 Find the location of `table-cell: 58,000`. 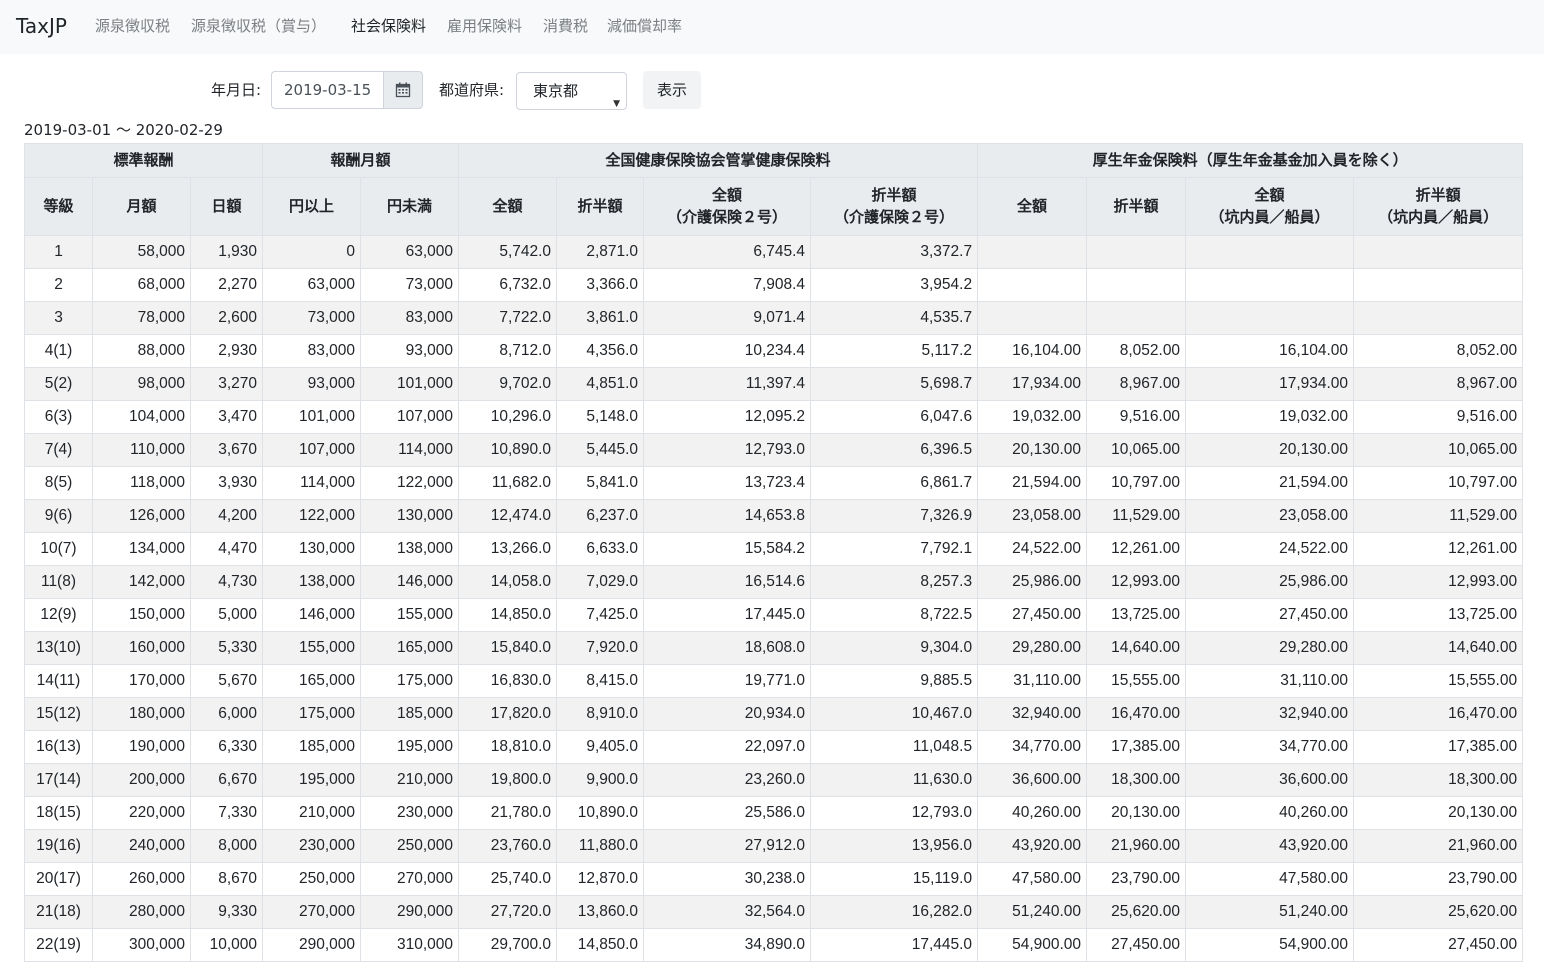

table-cell: 58,000 is located at coordinates (141, 252).